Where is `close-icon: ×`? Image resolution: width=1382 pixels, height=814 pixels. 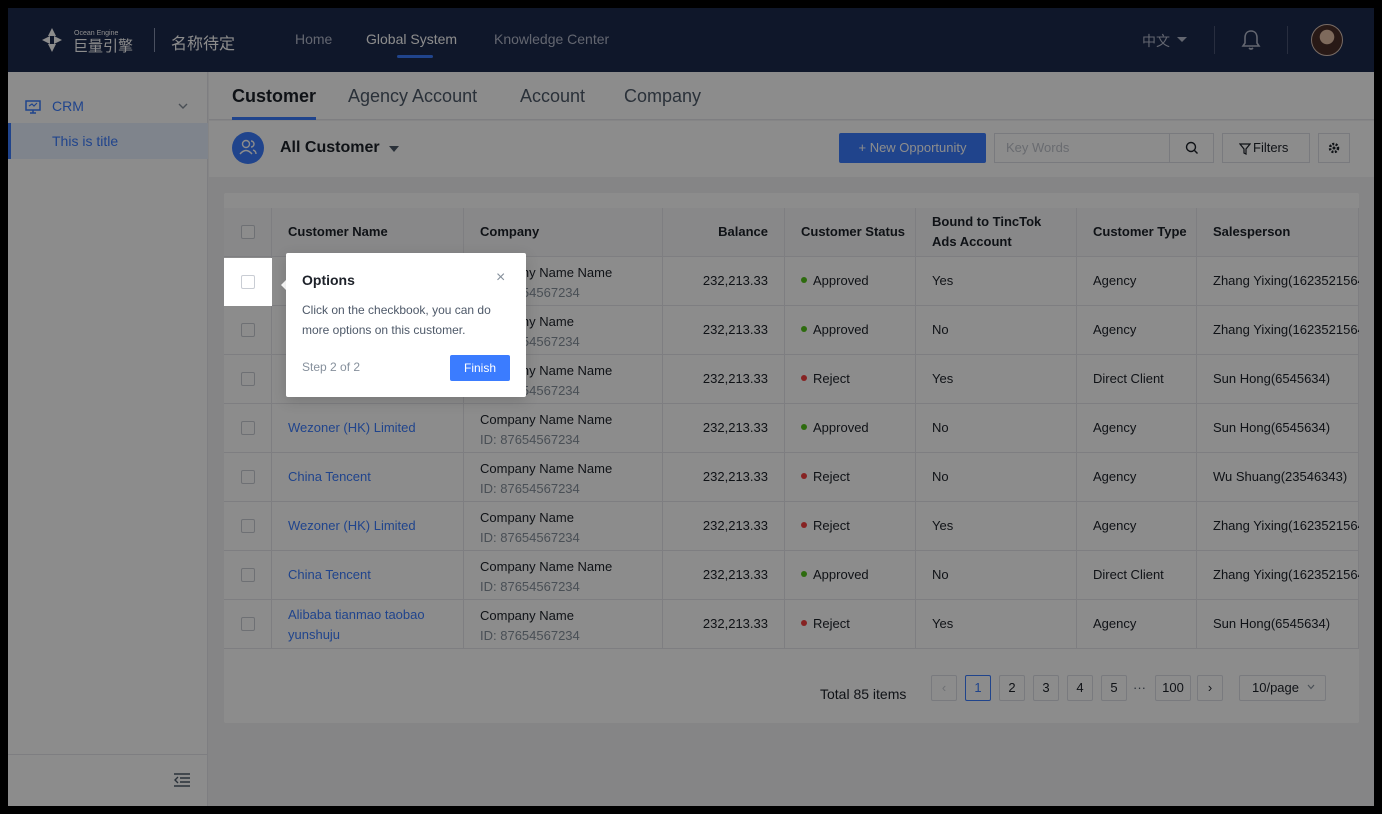 close-icon: × is located at coordinates (500, 278).